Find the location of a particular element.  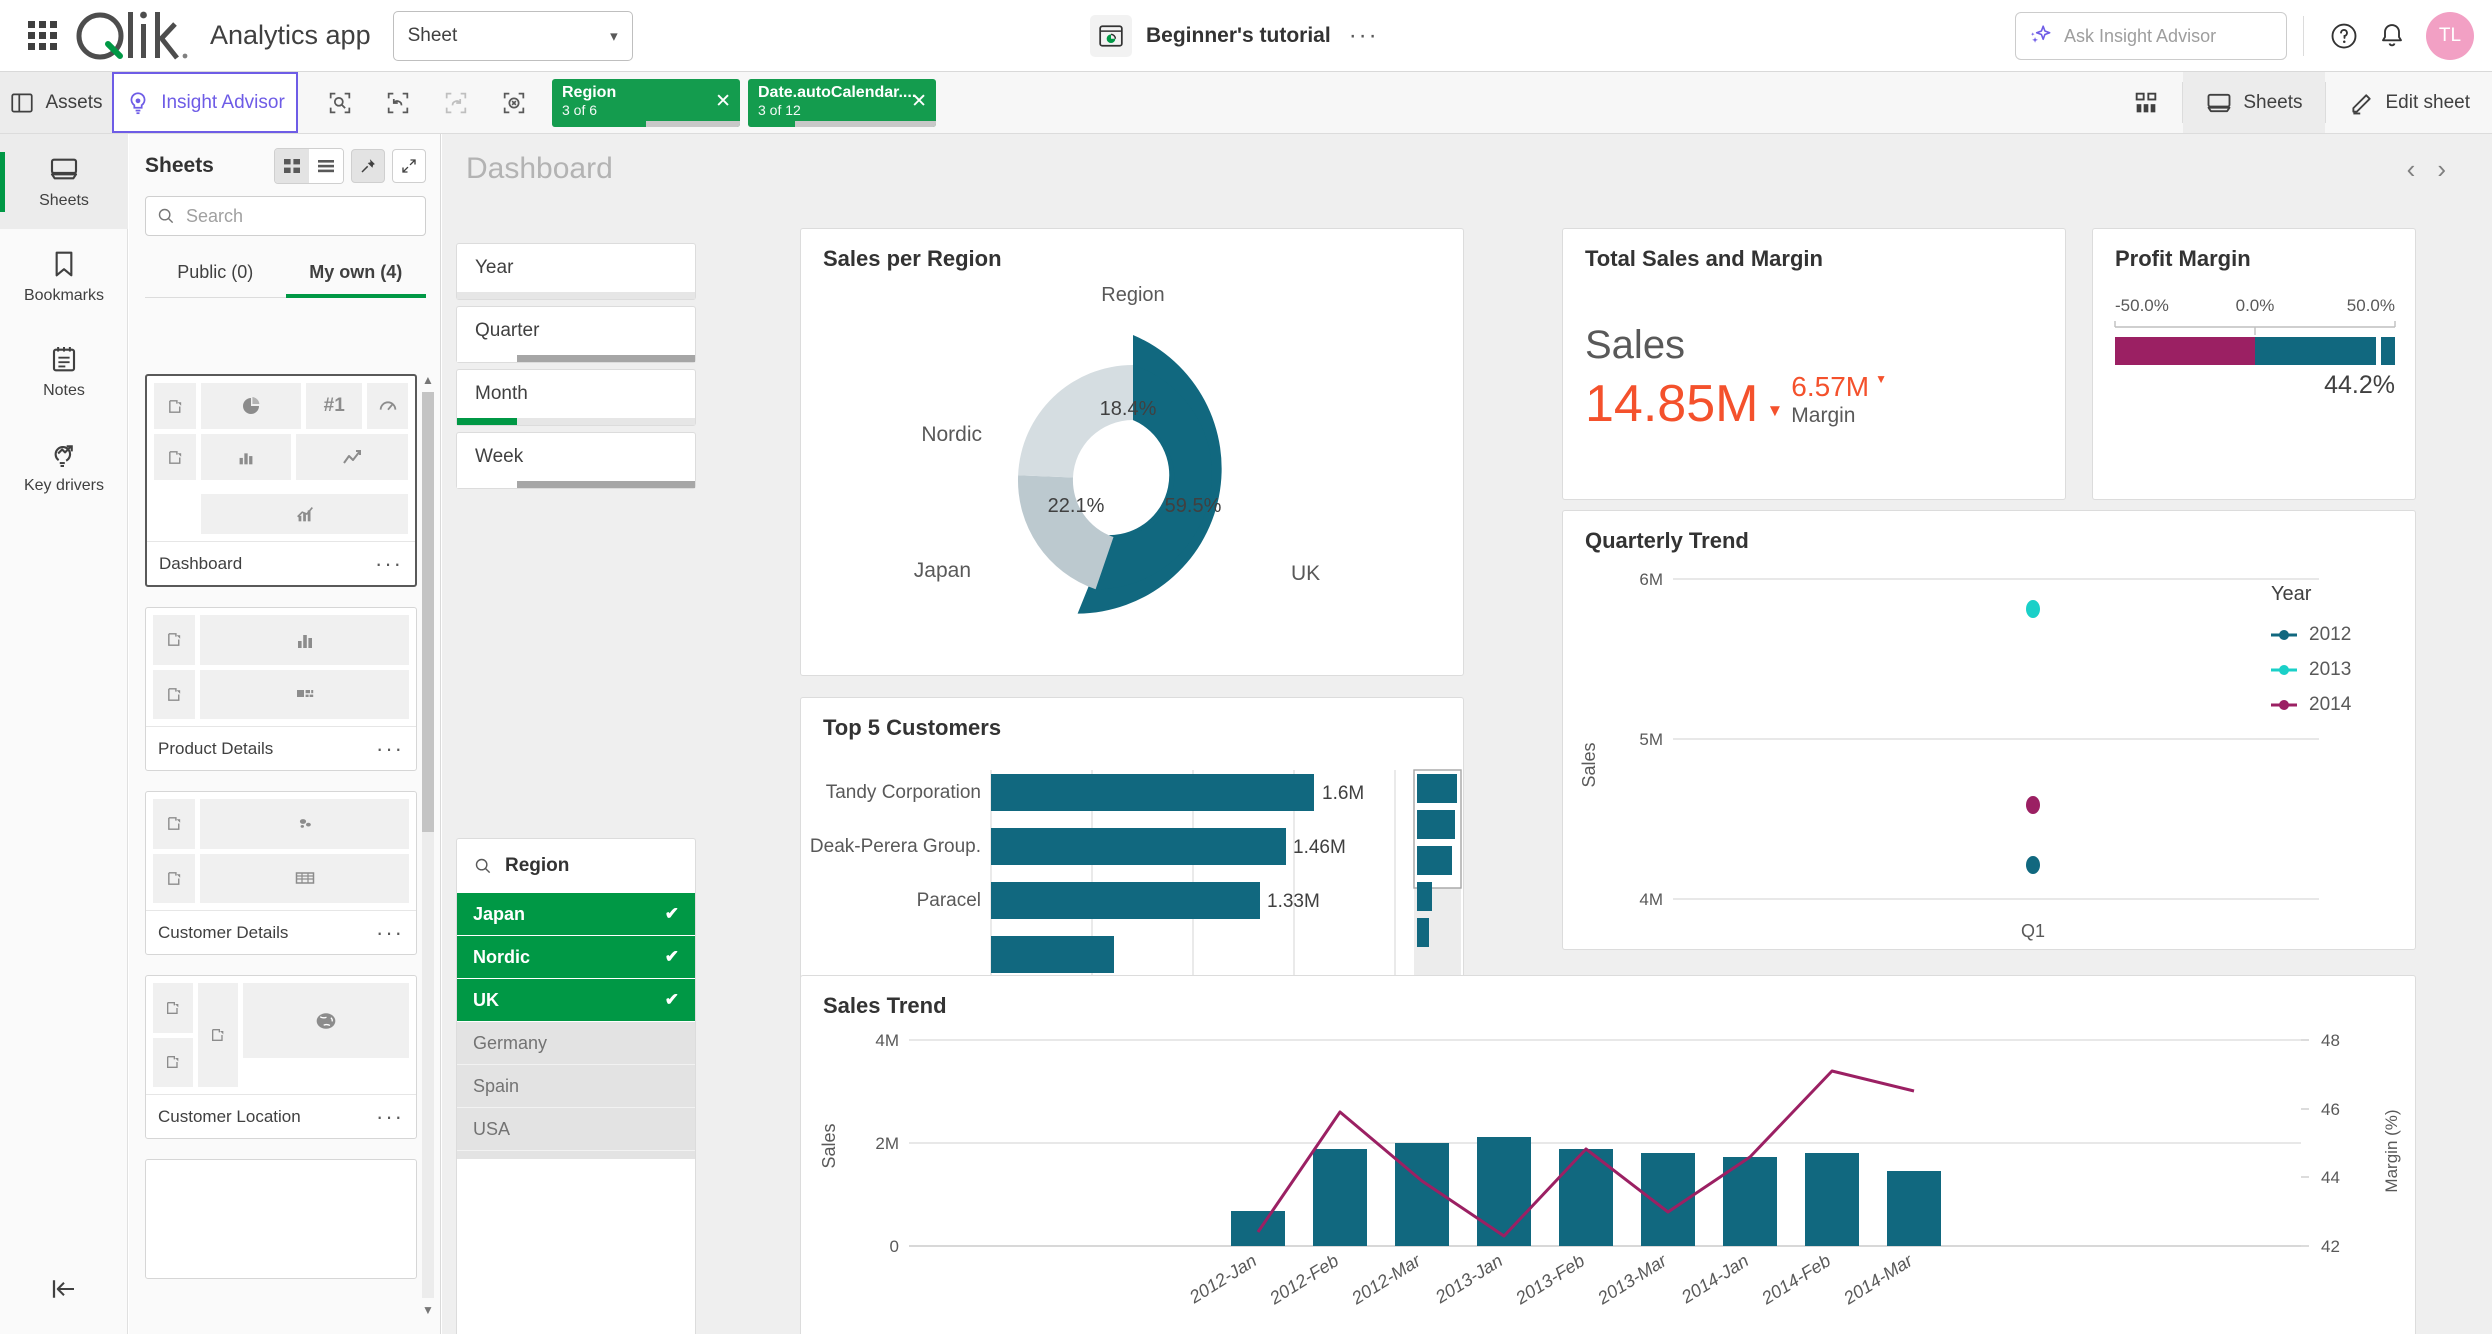

selection-chip: Region 3 of 6 ✕ is located at coordinates (646, 102).